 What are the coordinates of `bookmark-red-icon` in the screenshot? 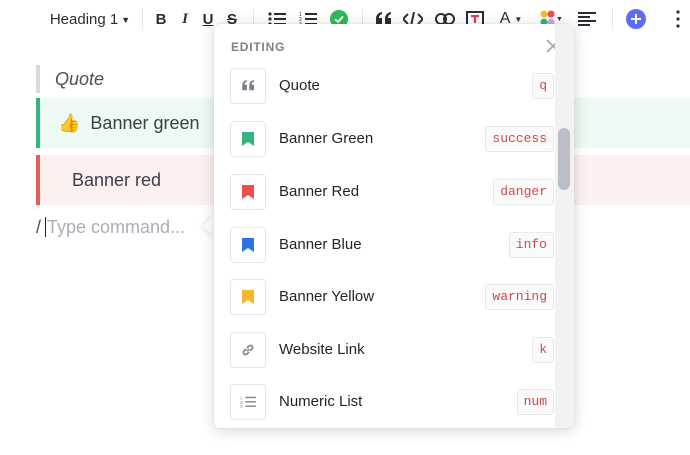 It's located at (248, 191).